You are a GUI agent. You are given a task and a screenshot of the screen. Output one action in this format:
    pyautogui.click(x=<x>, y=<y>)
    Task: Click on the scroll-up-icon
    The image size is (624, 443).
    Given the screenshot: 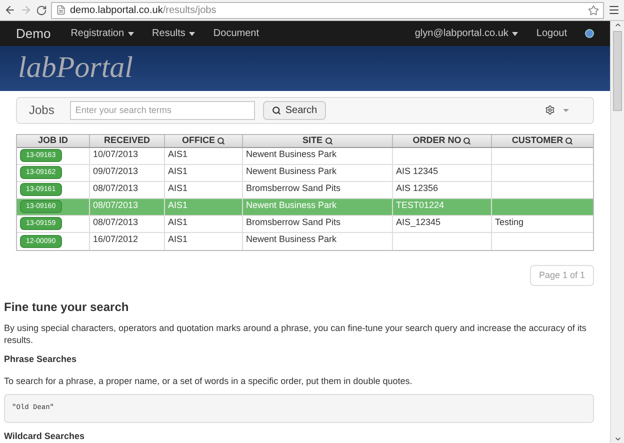 What is the action you would take?
    pyautogui.click(x=618, y=25)
    